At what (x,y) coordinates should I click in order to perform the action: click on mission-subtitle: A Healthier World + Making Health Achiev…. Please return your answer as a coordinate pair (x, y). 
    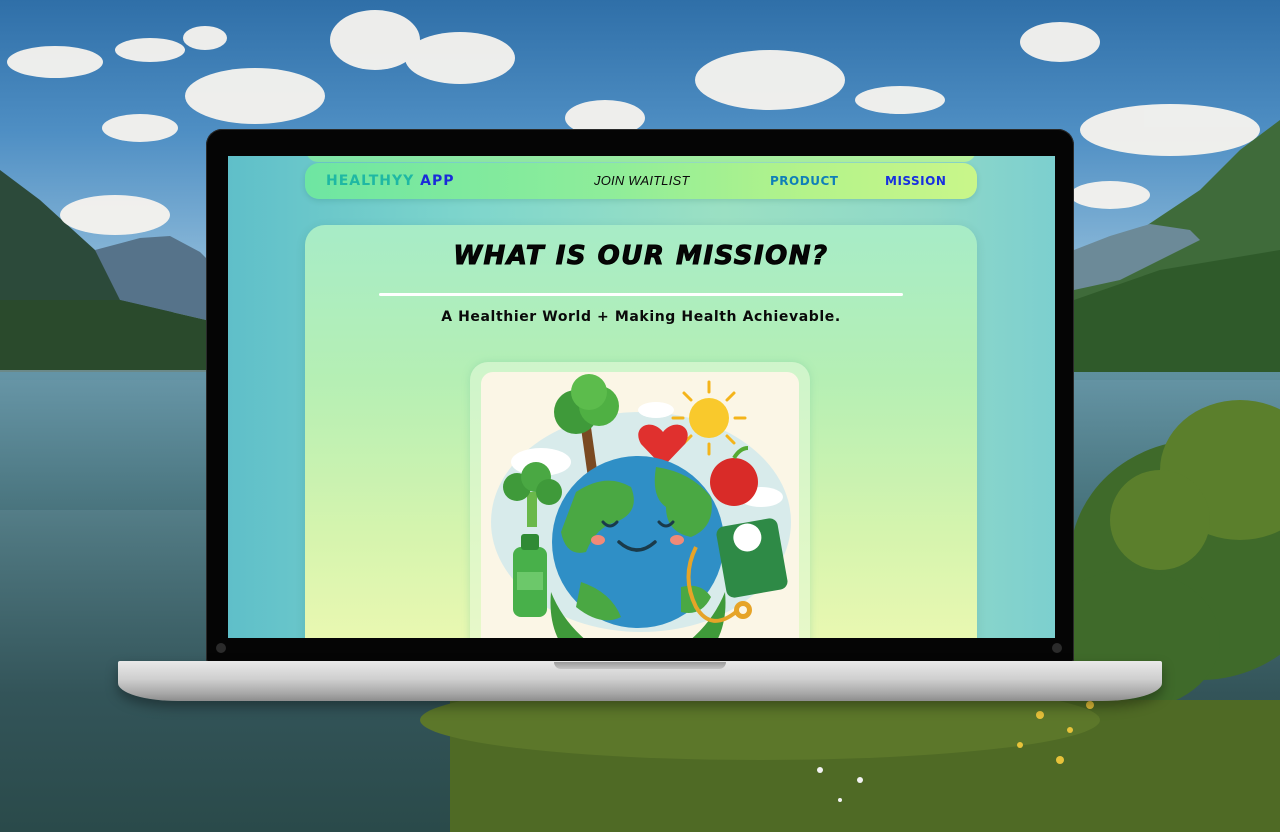
    Looking at the image, I should click on (641, 317).